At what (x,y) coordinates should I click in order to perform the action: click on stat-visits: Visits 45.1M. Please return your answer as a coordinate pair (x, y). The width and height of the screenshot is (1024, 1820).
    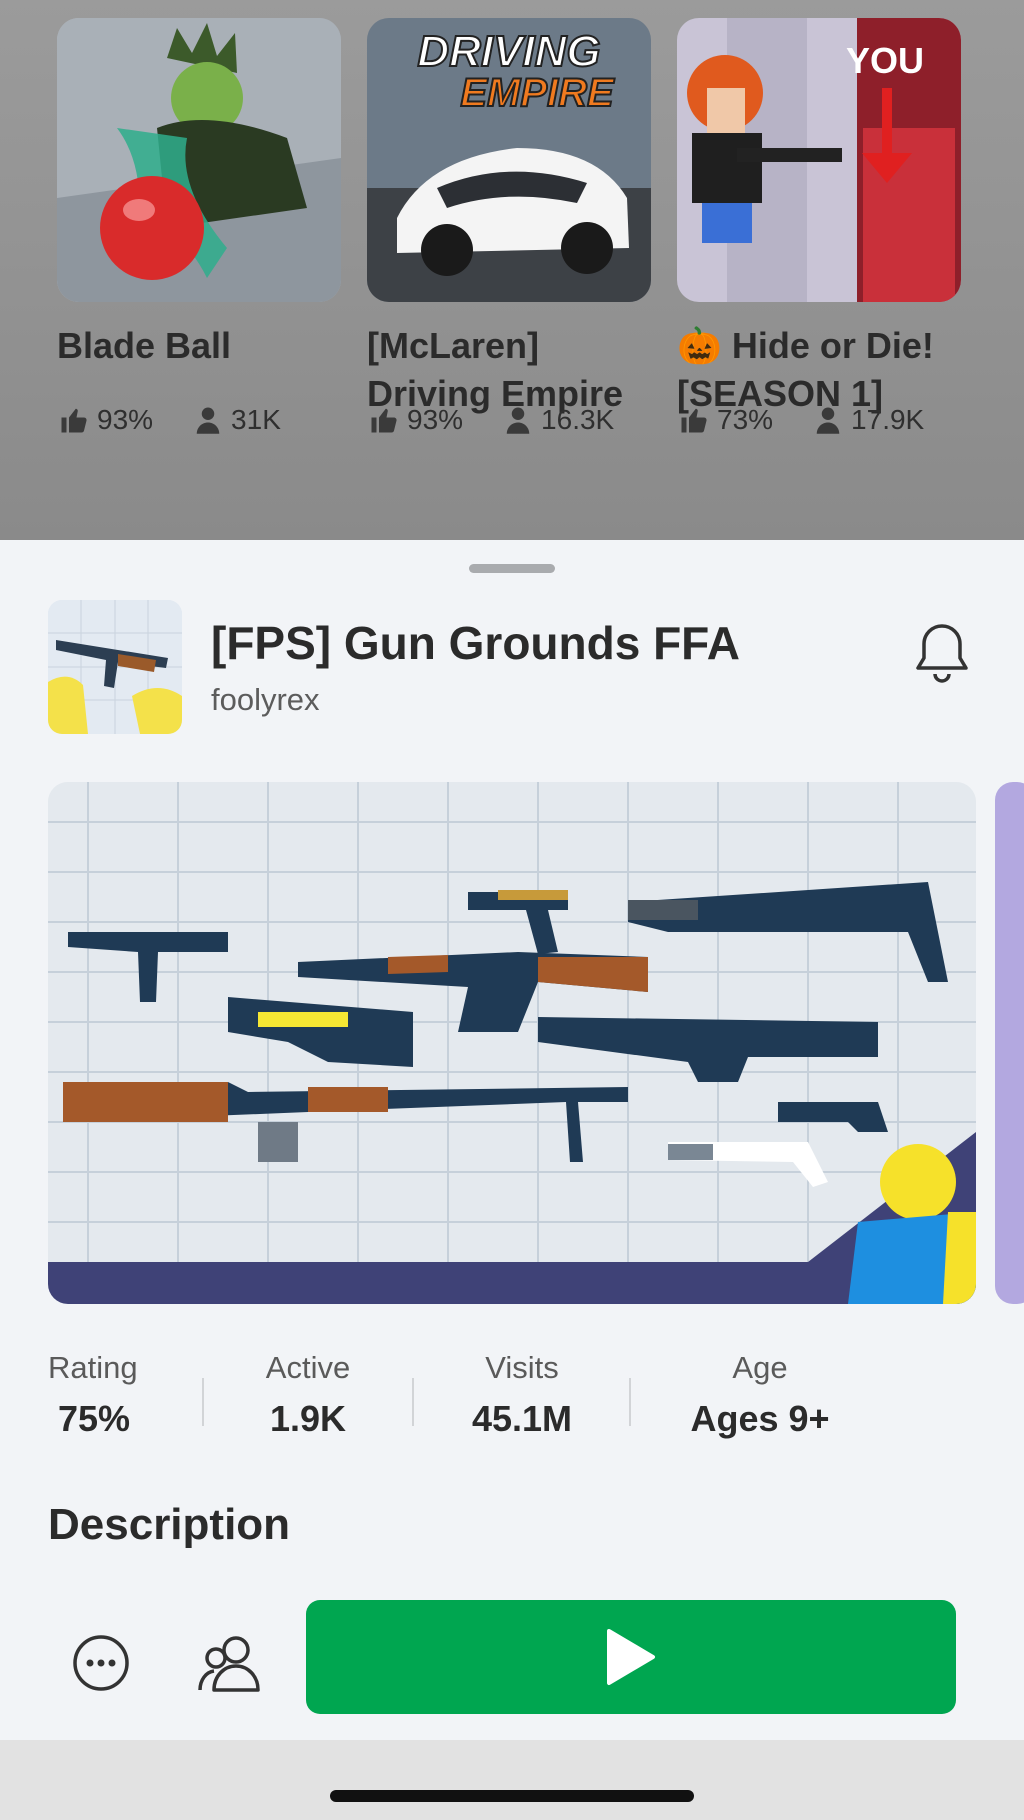
    Looking at the image, I should click on (522, 1395).